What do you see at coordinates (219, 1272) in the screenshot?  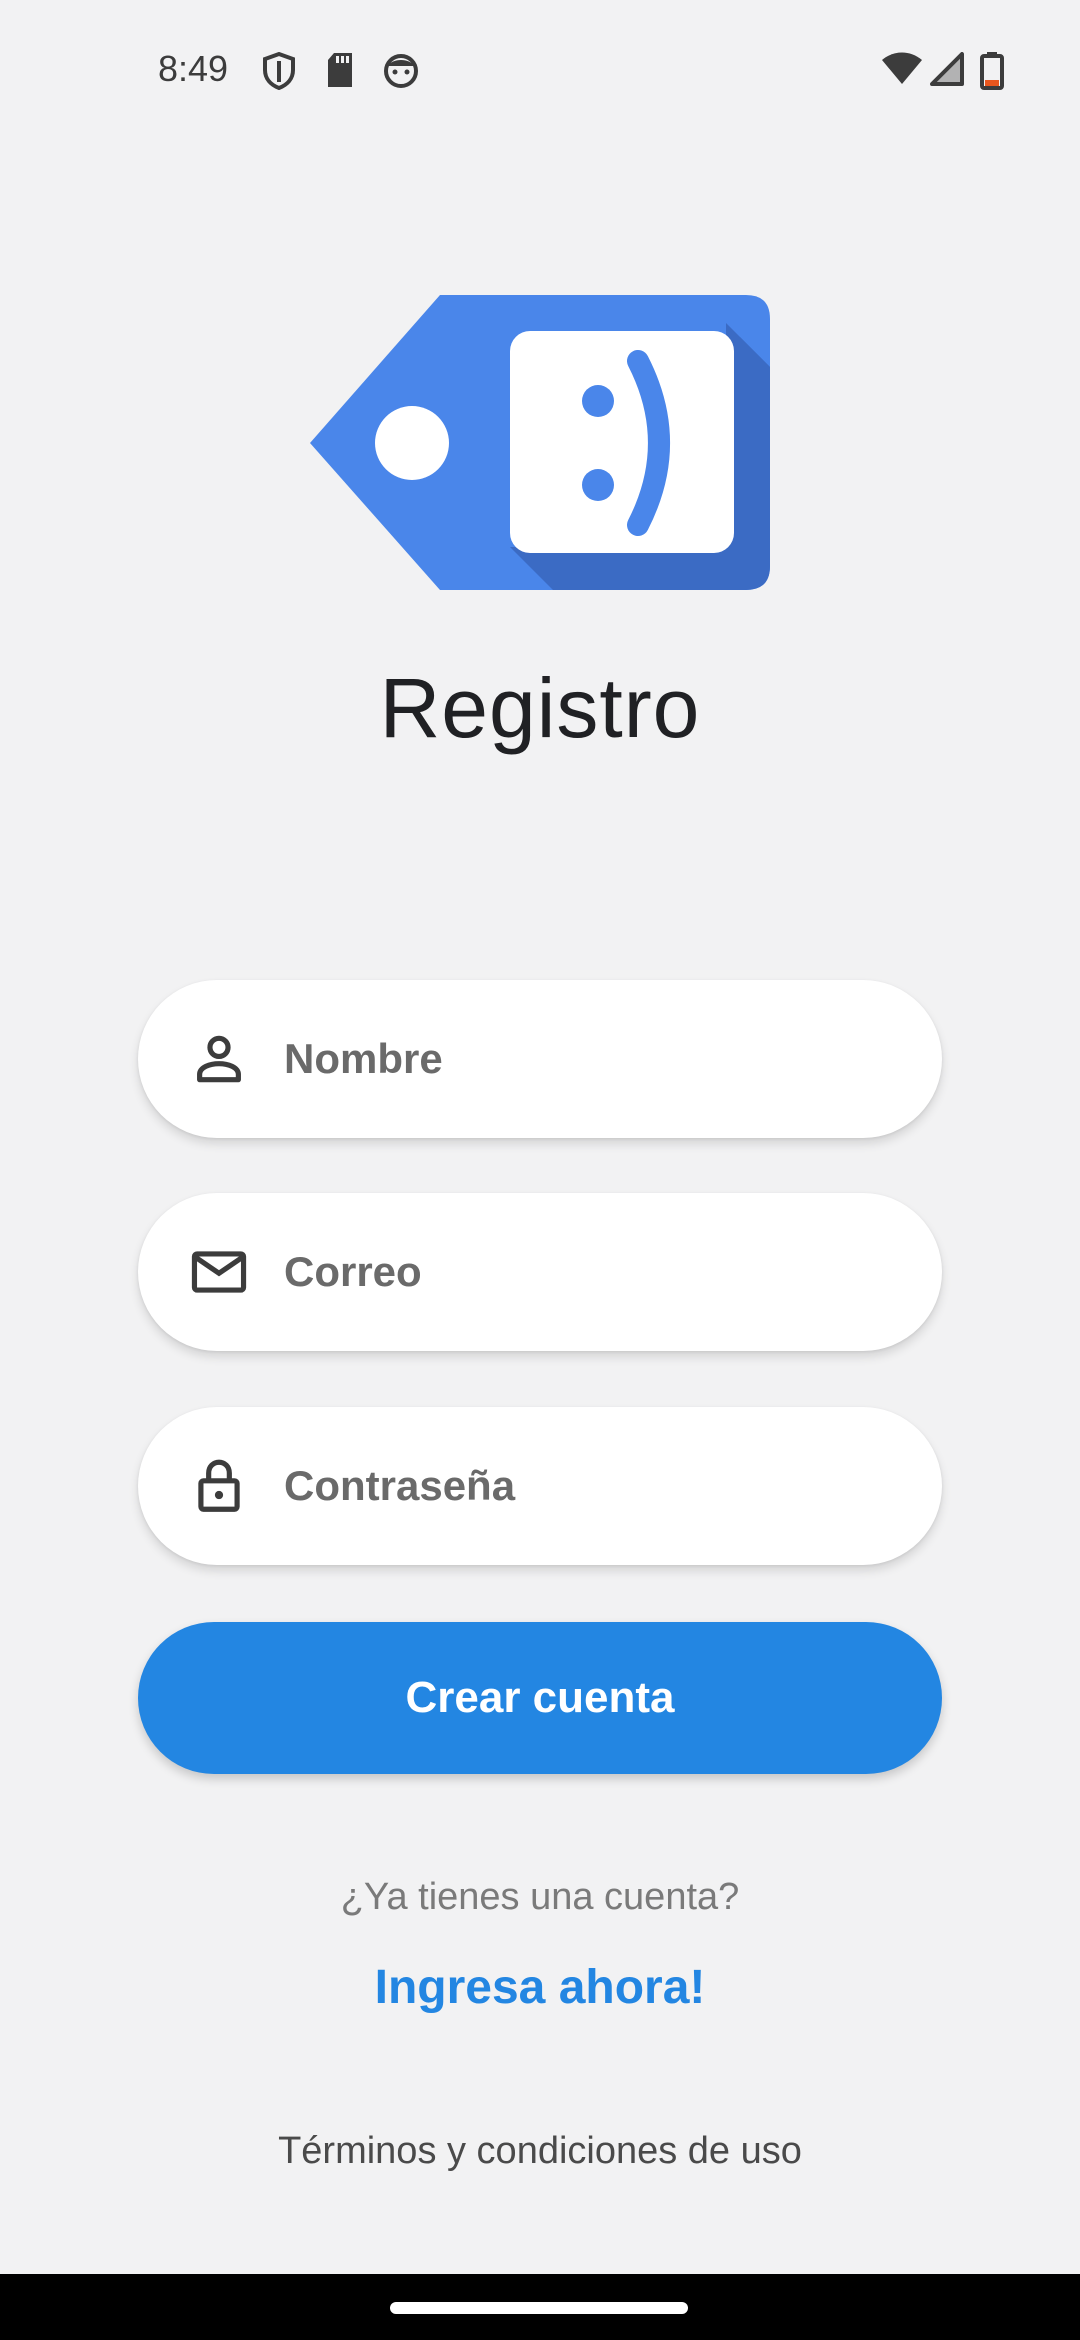 I see `mail-icon` at bounding box center [219, 1272].